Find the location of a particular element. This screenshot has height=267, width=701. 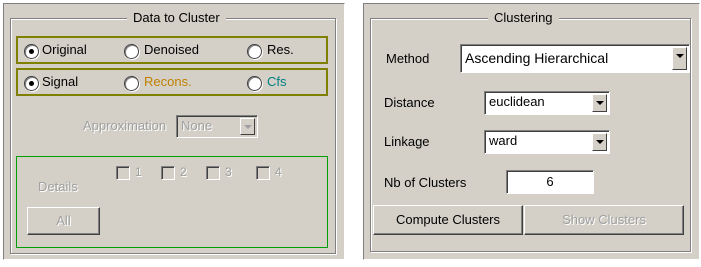

approximation-label: Approximation is located at coordinates (125, 125).